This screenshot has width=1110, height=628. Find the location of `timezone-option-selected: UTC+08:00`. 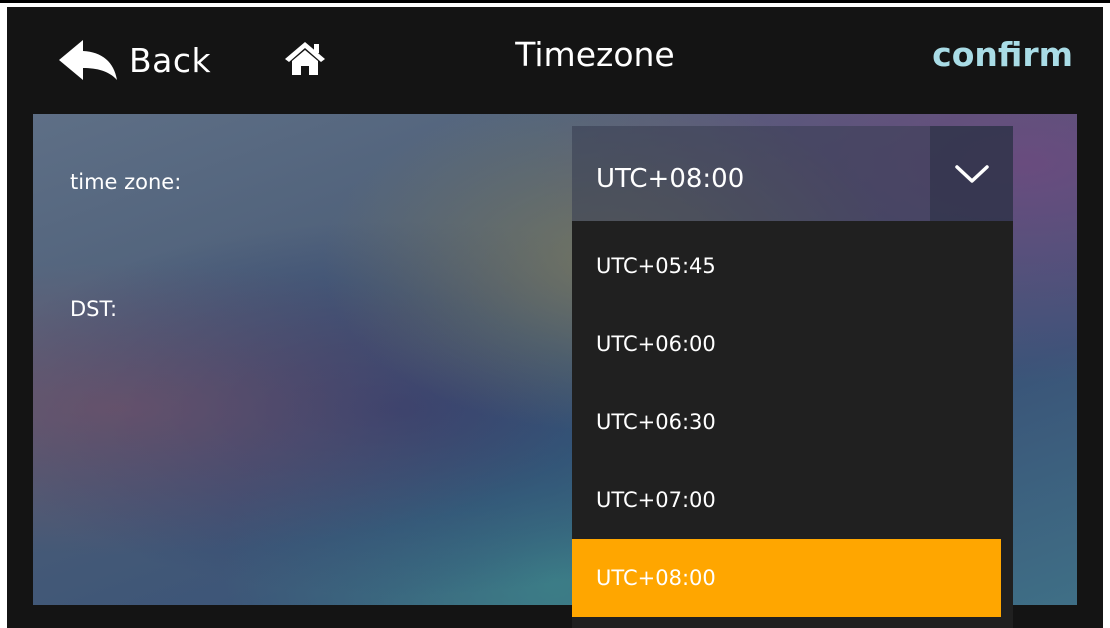

timezone-option-selected: UTC+08:00 is located at coordinates (786, 578).